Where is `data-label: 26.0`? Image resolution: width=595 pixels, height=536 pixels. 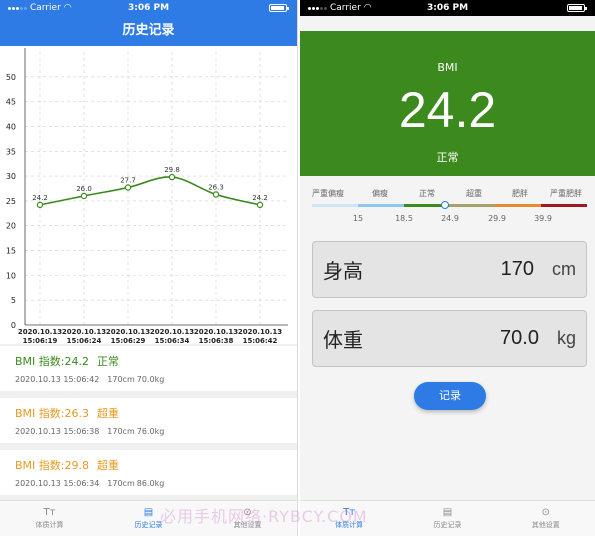 data-label: 26.0 is located at coordinates (84, 189).